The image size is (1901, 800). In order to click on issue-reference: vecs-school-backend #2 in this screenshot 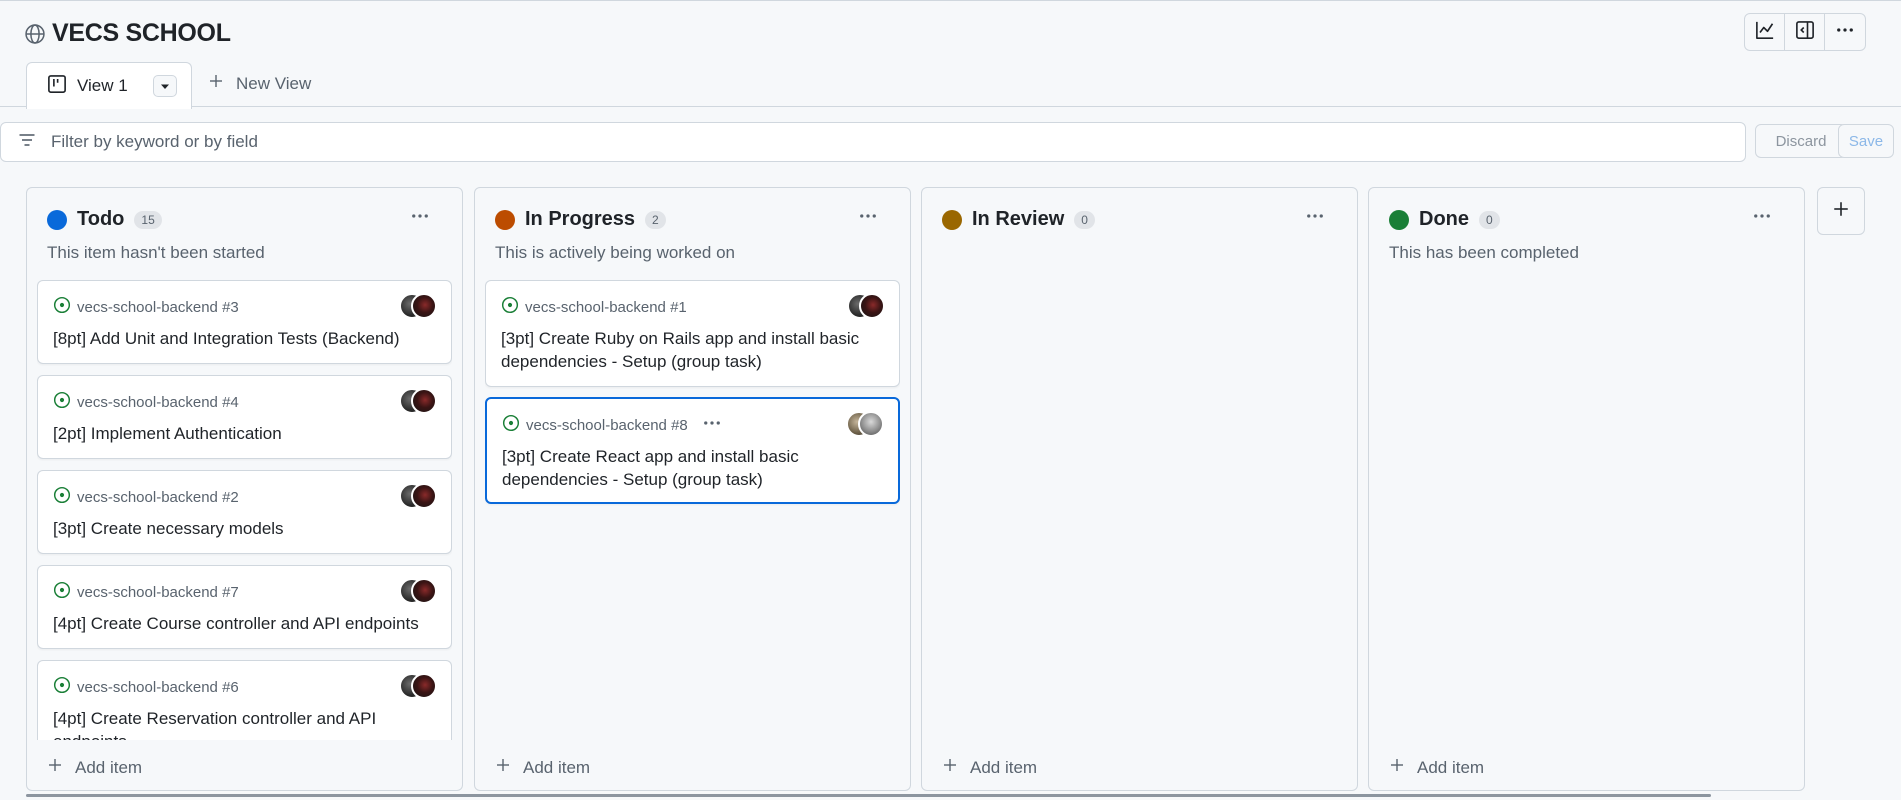, I will do `click(158, 497)`.